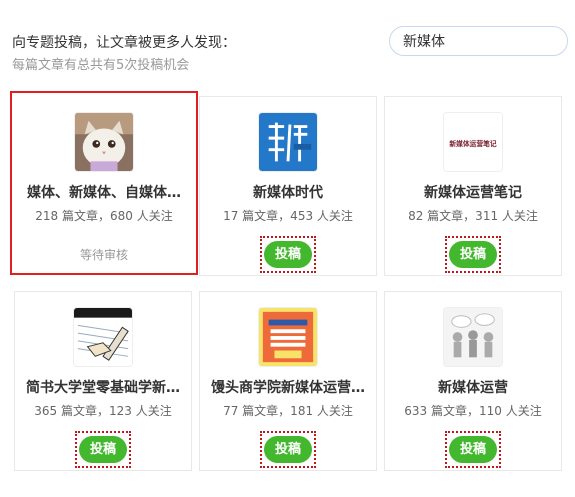 Image resolution: width=575 pixels, height=497 pixels. Describe the element at coordinates (124, 54) in the screenshot. I see `intro: 向专题投稿，让文章被更多人发现： 每篇文章有总共有5次投稿机会` at that location.